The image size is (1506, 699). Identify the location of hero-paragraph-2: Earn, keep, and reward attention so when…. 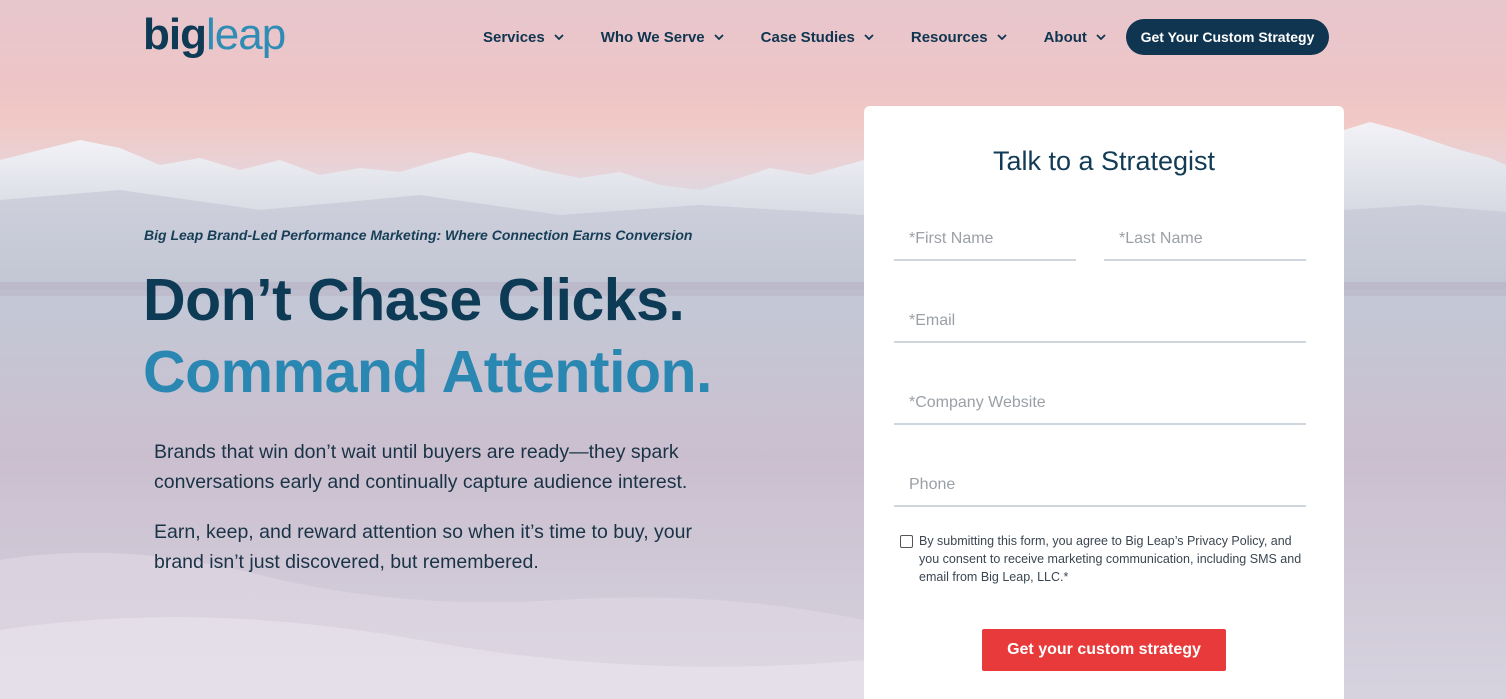
(423, 547).